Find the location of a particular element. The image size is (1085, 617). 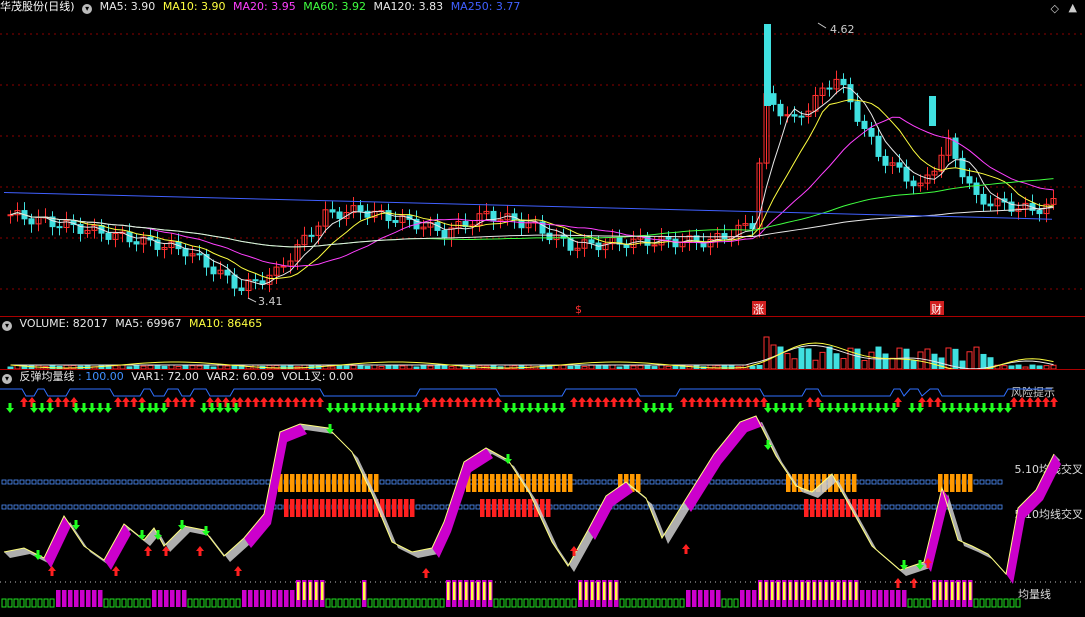

volume-panel: ▾ VOLUME: 82017 MA5: 69967 MA10: 86465 is located at coordinates (542, 343).